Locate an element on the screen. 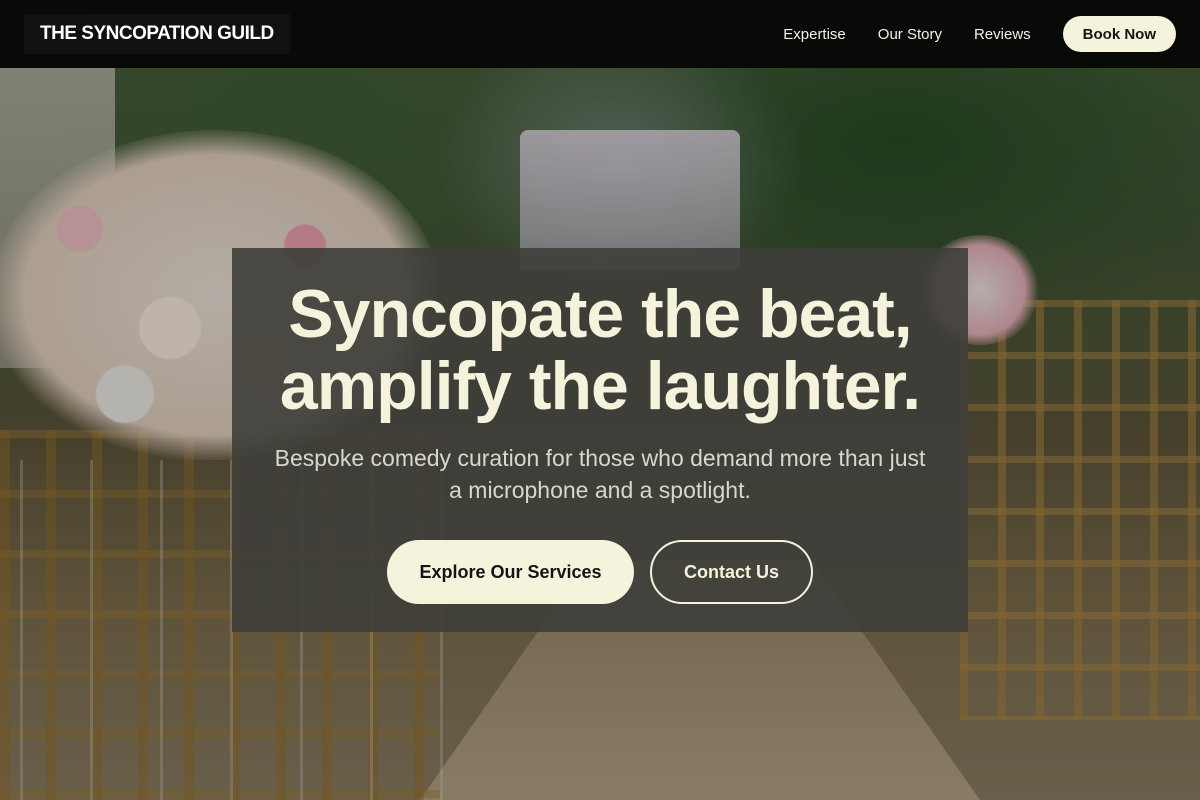  hero-title-line-1: Syncopate the beat, is located at coordinates (600, 314).